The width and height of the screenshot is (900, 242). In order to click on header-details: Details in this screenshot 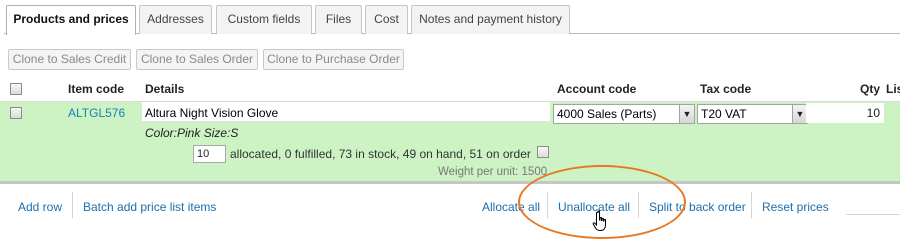, I will do `click(165, 89)`.